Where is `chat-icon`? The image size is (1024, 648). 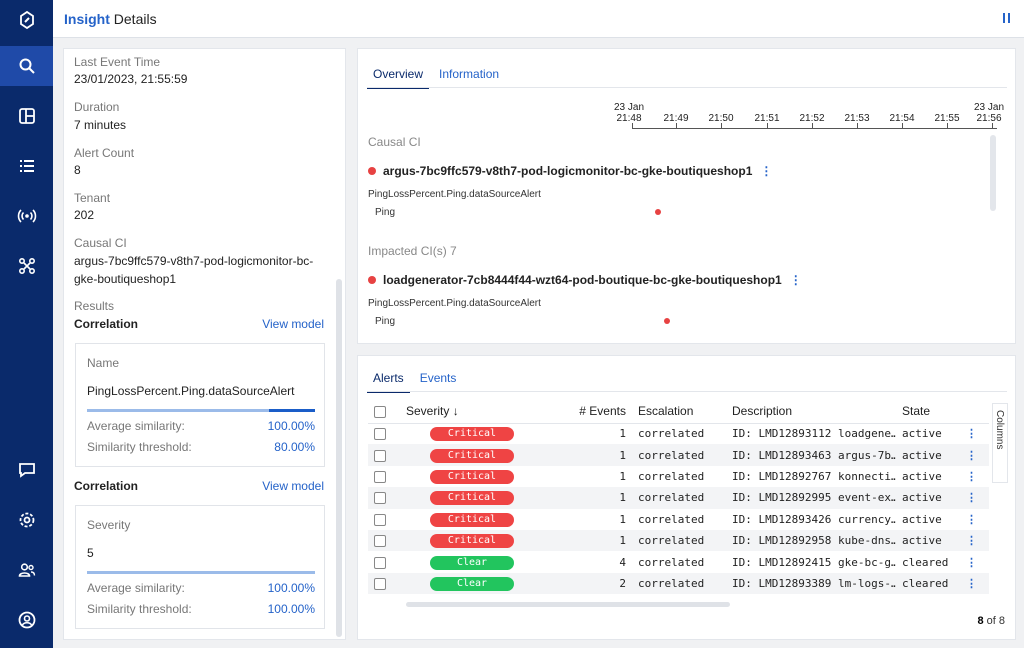
chat-icon is located at coordinates (26, 470).